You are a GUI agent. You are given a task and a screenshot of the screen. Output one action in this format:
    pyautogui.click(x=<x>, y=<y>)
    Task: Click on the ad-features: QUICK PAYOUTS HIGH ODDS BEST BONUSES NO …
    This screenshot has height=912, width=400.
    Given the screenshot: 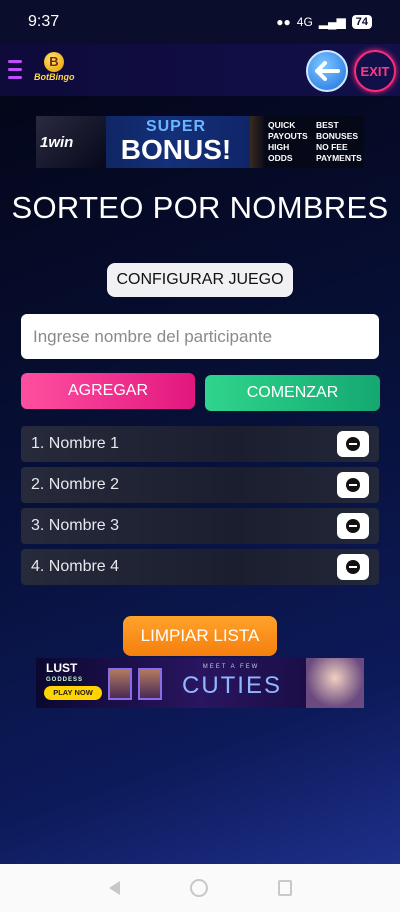 What is the action you would take?
    pyautogui.click(x=307, y=142)
    